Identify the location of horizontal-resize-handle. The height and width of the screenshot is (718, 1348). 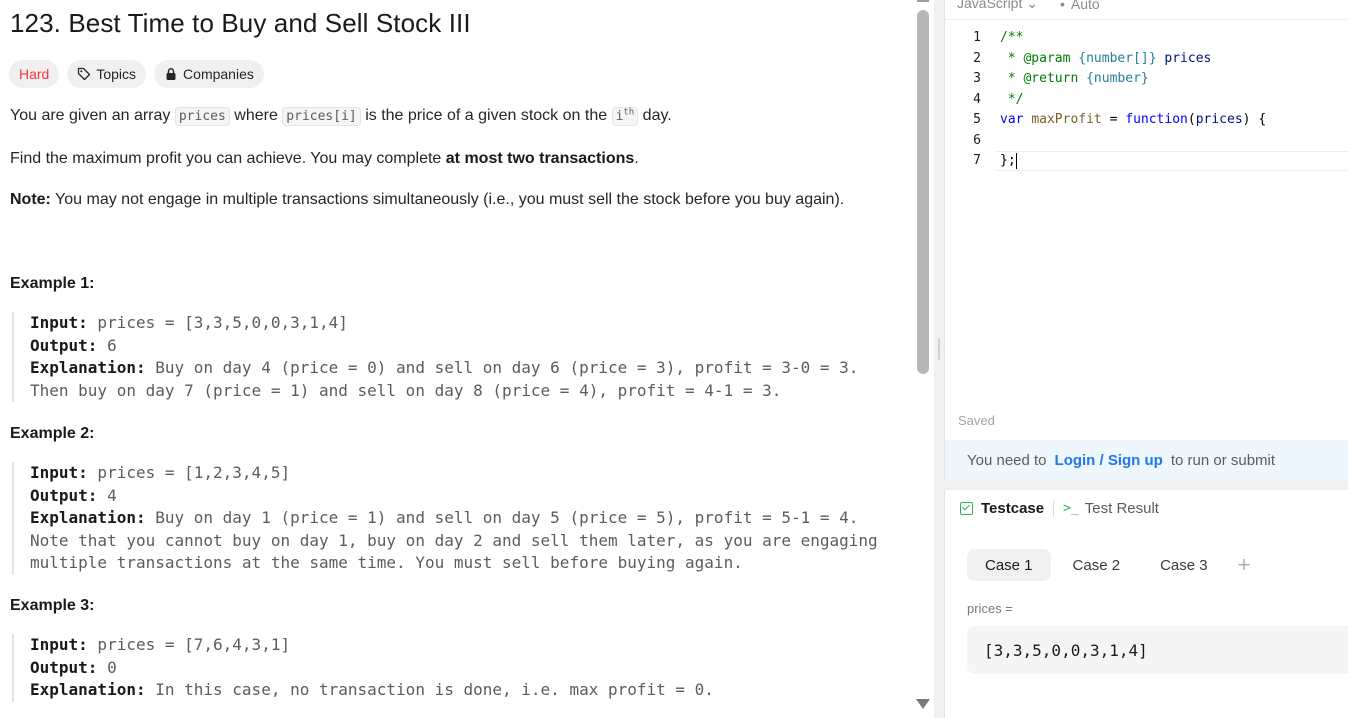
(1146, 485).